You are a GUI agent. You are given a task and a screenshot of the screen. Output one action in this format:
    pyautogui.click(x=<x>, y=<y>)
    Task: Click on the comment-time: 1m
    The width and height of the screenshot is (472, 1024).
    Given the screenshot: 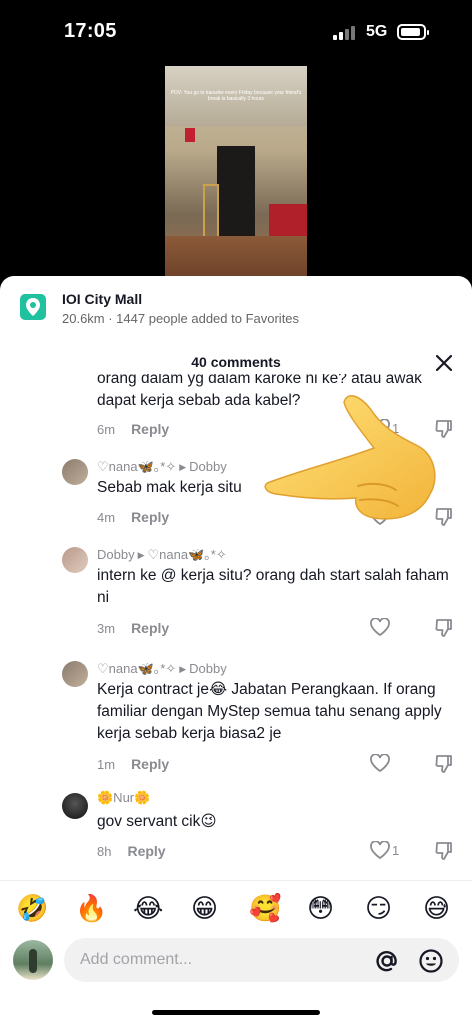 What is the action you would take?
    pyautogui.click(x=106, y=764)
    